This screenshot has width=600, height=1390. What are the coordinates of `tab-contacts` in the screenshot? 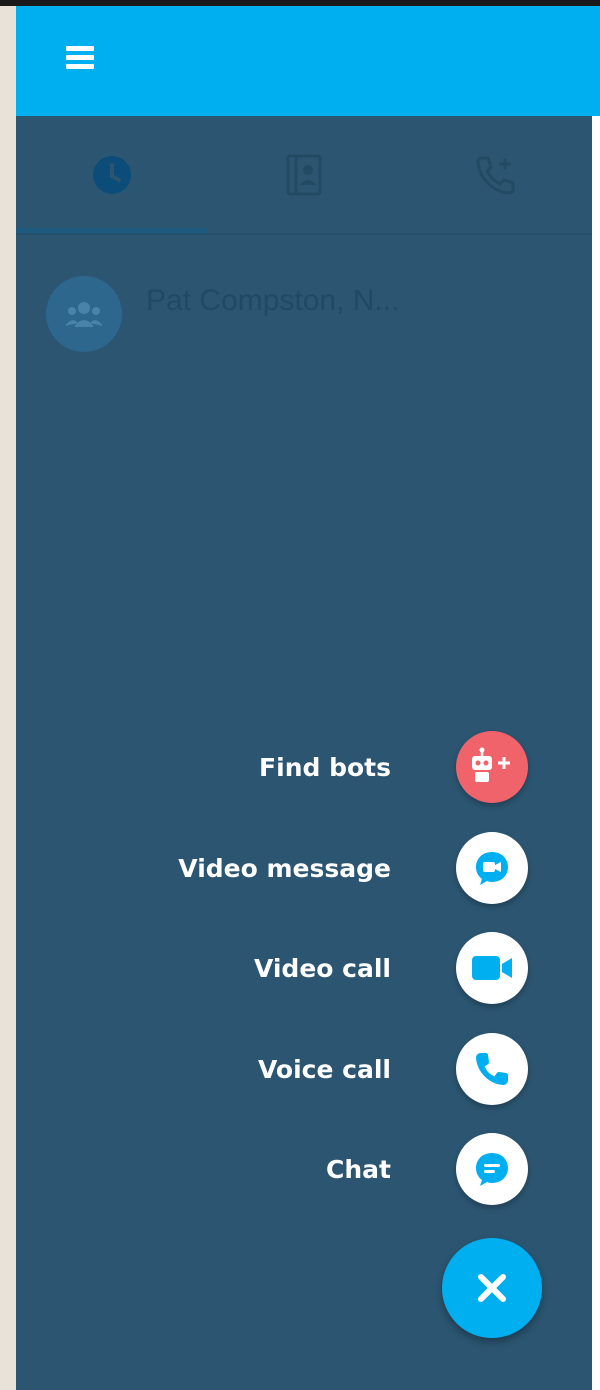 It's located at (304, 175).